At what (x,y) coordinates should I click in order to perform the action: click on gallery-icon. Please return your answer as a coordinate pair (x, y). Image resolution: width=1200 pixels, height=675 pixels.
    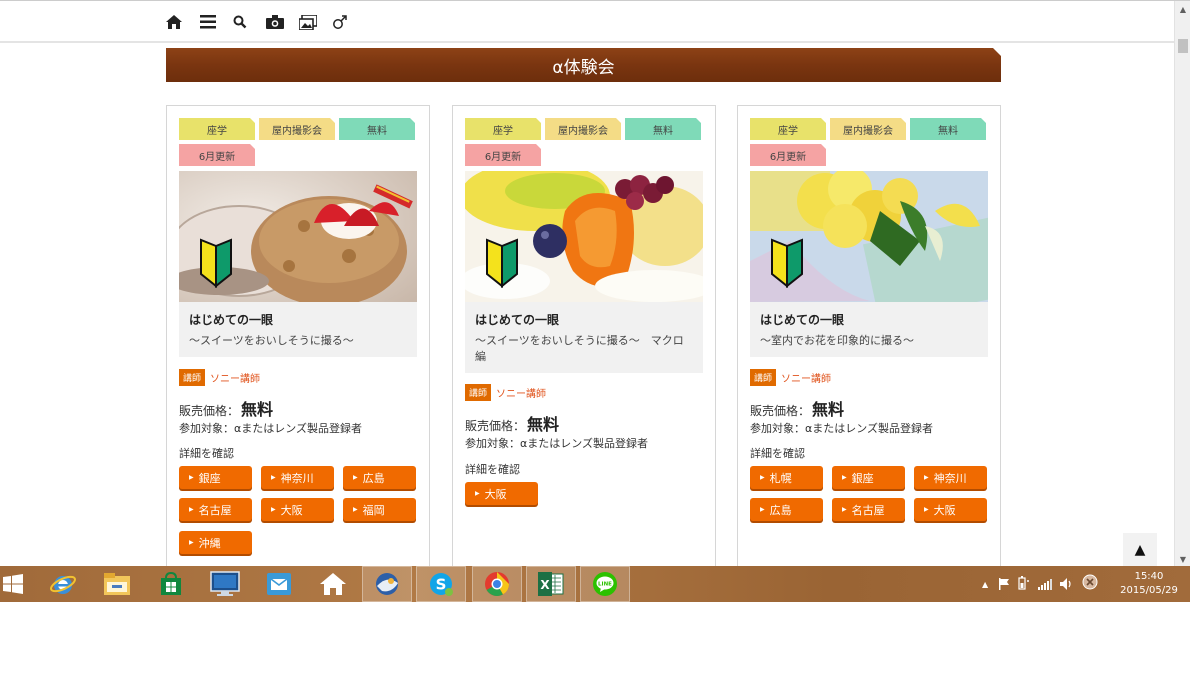
    Looking at the image, I should click on (308, 22).